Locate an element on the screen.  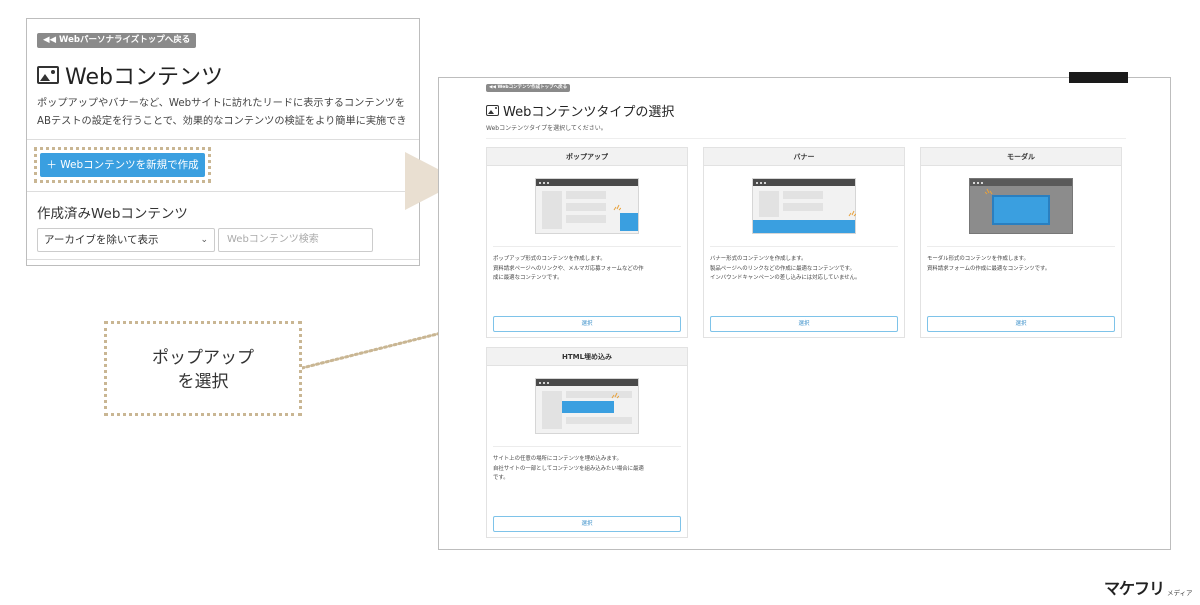
card-description-line: です。 is located at coordinates (501, 478).